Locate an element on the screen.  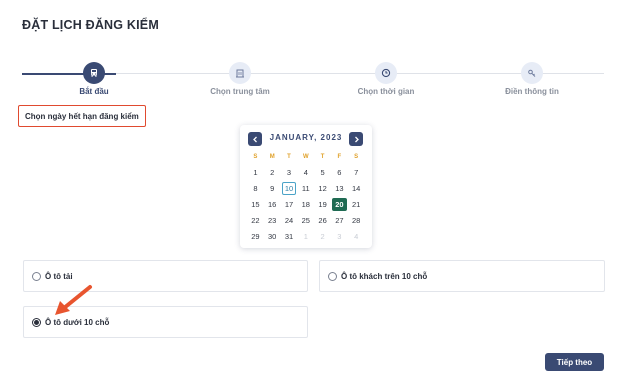
next-month-button is located at coordinates (356, 139).